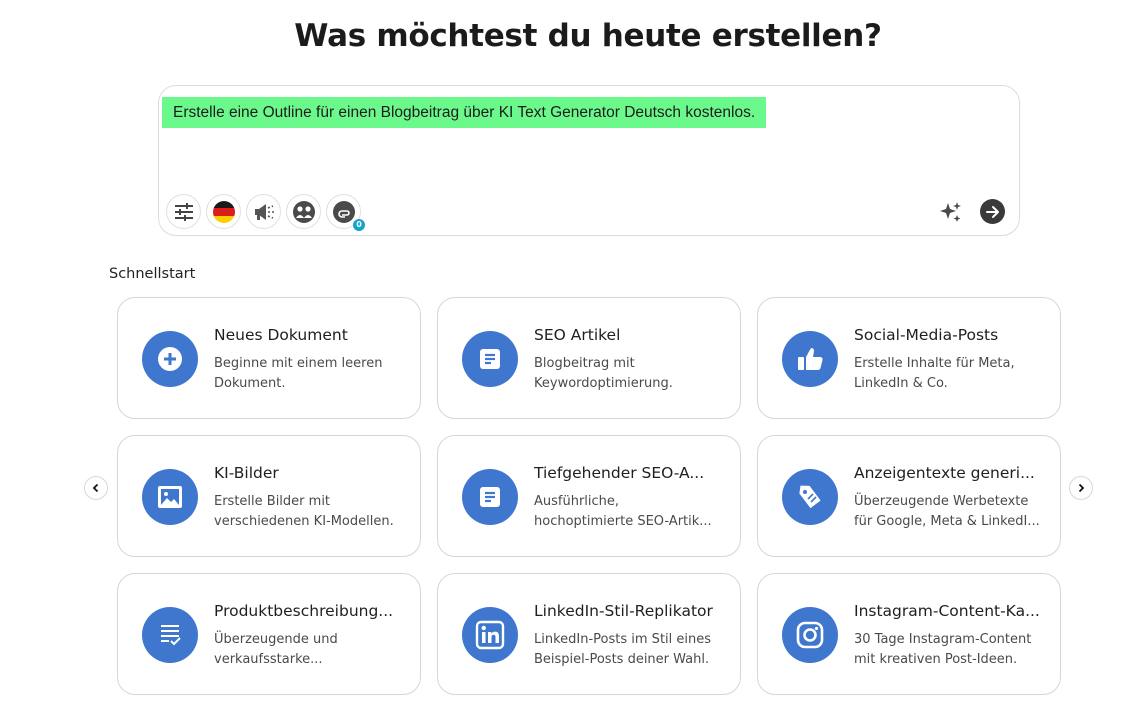  I want to click on language-button, so click(223, 211).